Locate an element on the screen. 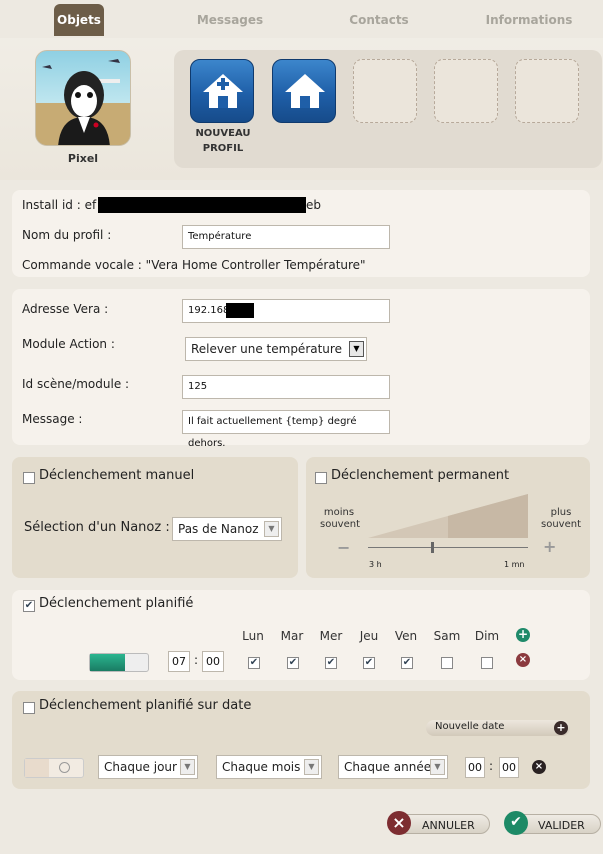 The height and width of the screenshot is (854, 603). month-select-value: Chaque mois is located at coordinates (261, 767).